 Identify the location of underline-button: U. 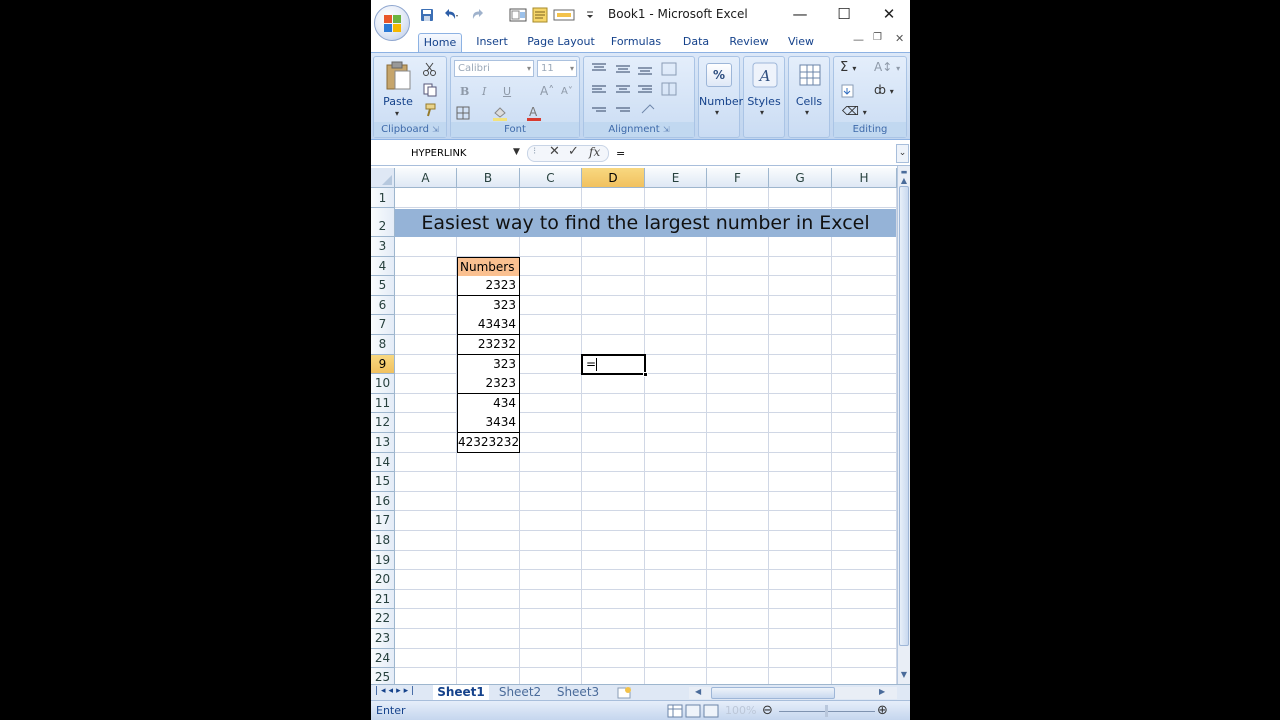
(507, 92).